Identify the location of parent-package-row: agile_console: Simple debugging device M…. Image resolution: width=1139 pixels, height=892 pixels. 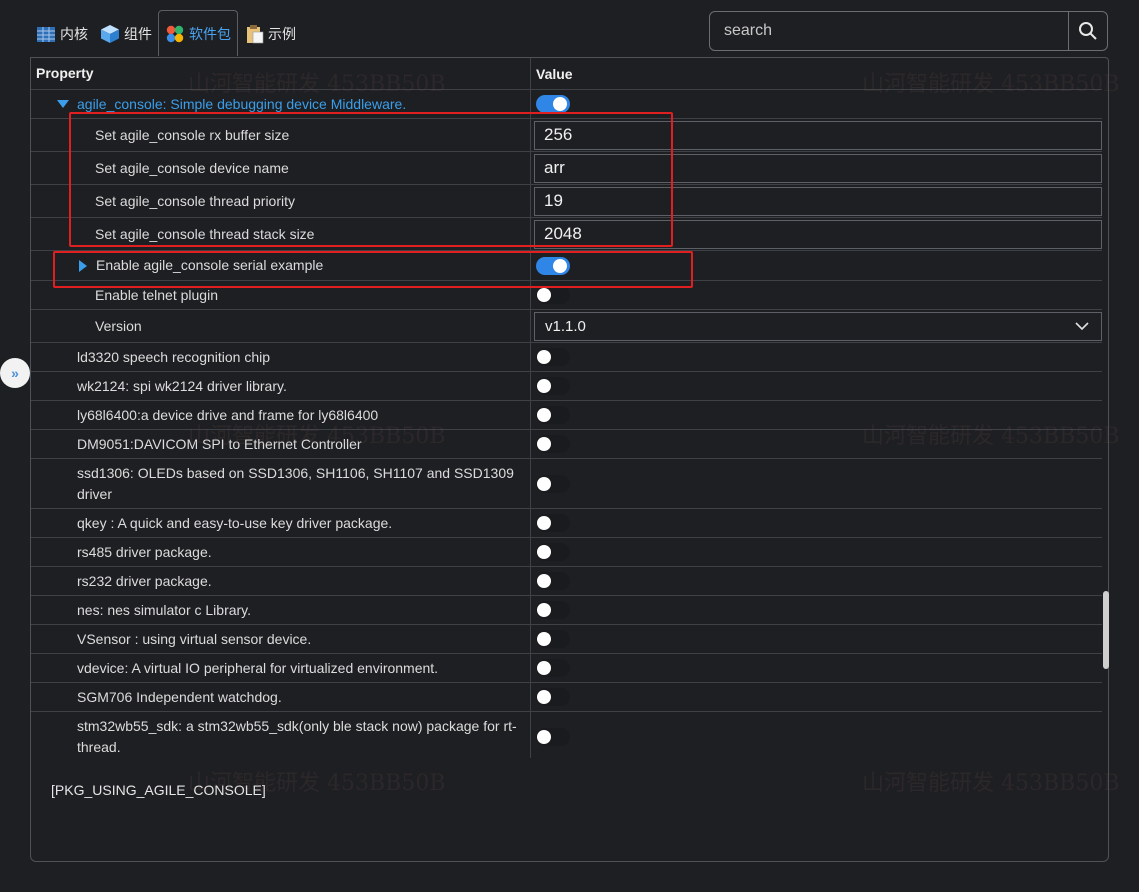
(566, 104).